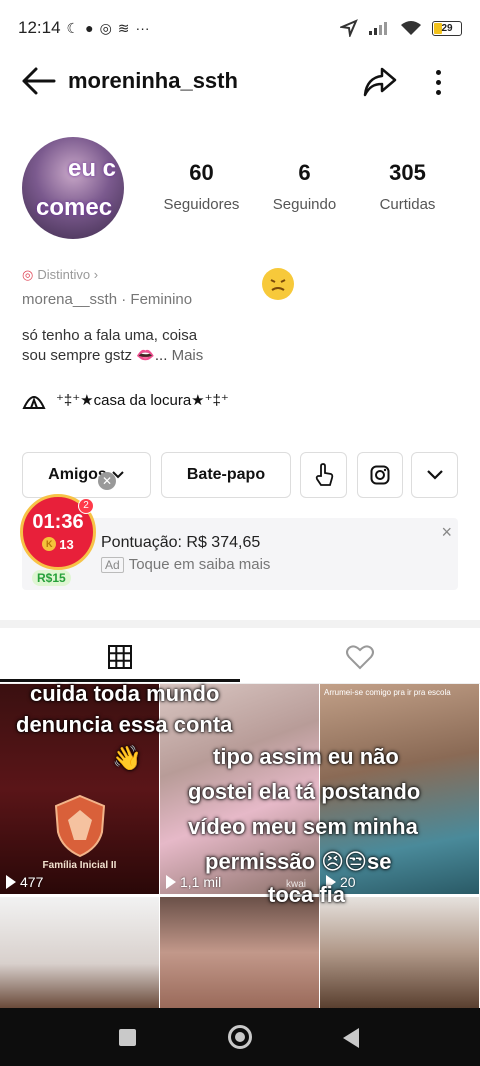 The height and width of the screenshot is (1066, 480). Describe the element at coordinates (51, 578) in the screenshot. I see `reward-pill: R$15` at that location.